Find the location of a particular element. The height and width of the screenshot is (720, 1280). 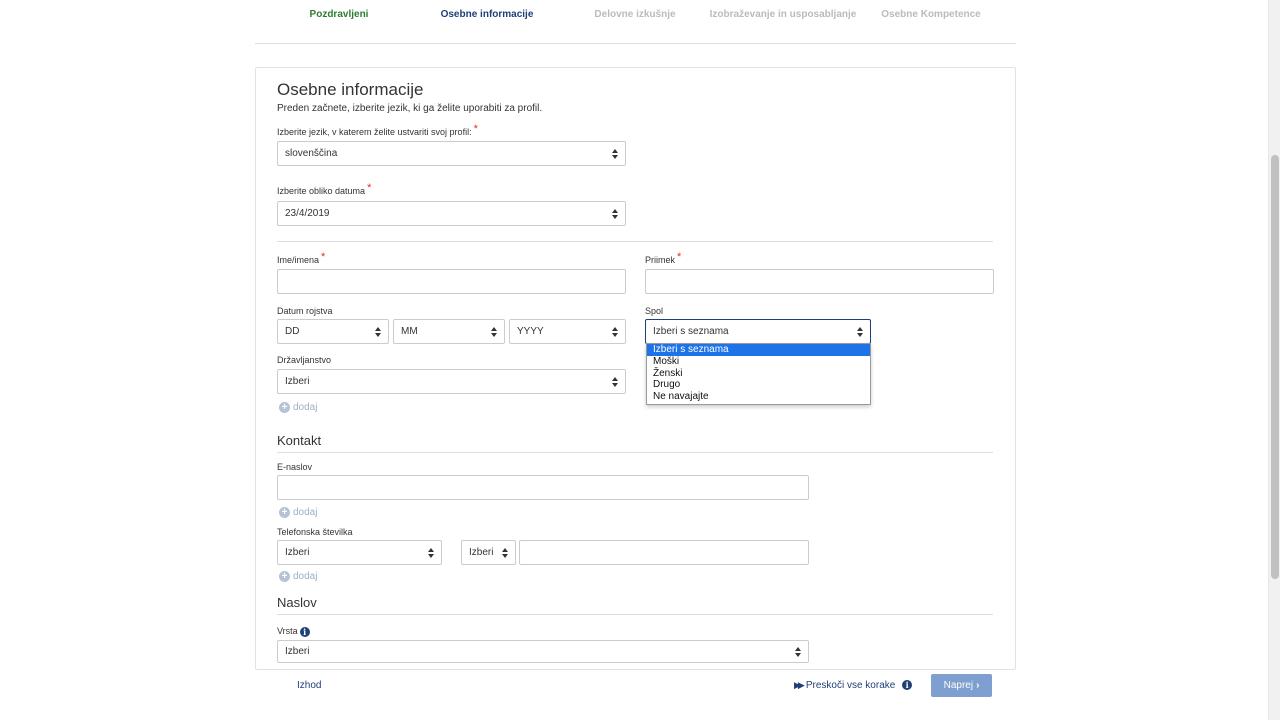

gender-option: Ne navajajte is located at coordinates (758, 397).